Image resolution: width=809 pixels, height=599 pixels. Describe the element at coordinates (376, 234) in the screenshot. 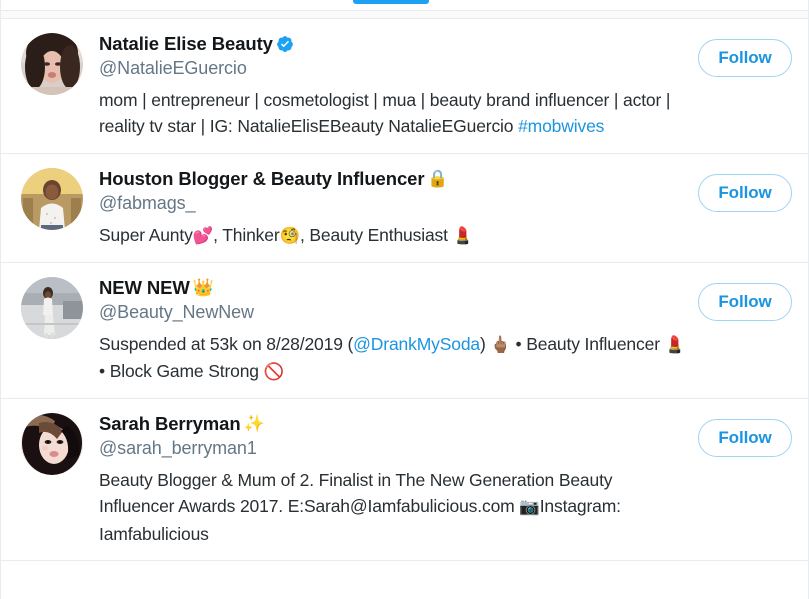

I see `bio-text: , Beauty Enthusiast` at that location.